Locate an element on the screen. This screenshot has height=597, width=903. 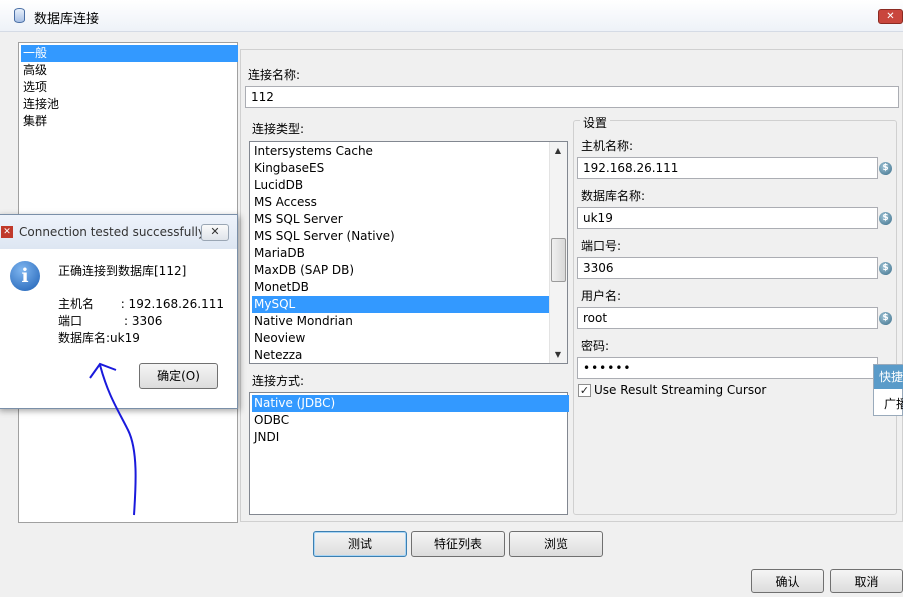
conn-type-label: 连接类型: is located at coordinates (278, 129).